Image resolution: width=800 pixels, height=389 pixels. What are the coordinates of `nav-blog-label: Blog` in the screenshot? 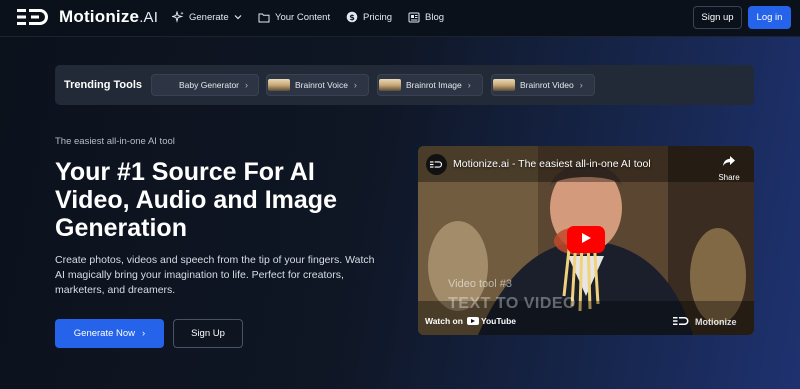 It's located at (435, 17).